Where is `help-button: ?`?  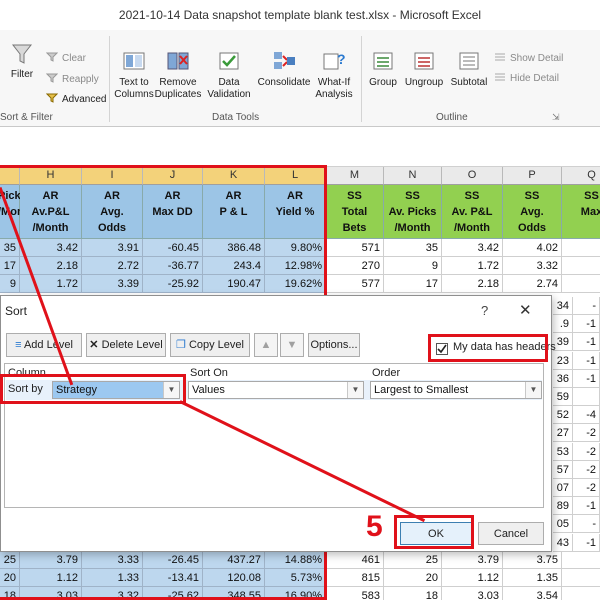
help-button: ? is located at coordinates (484, 310).